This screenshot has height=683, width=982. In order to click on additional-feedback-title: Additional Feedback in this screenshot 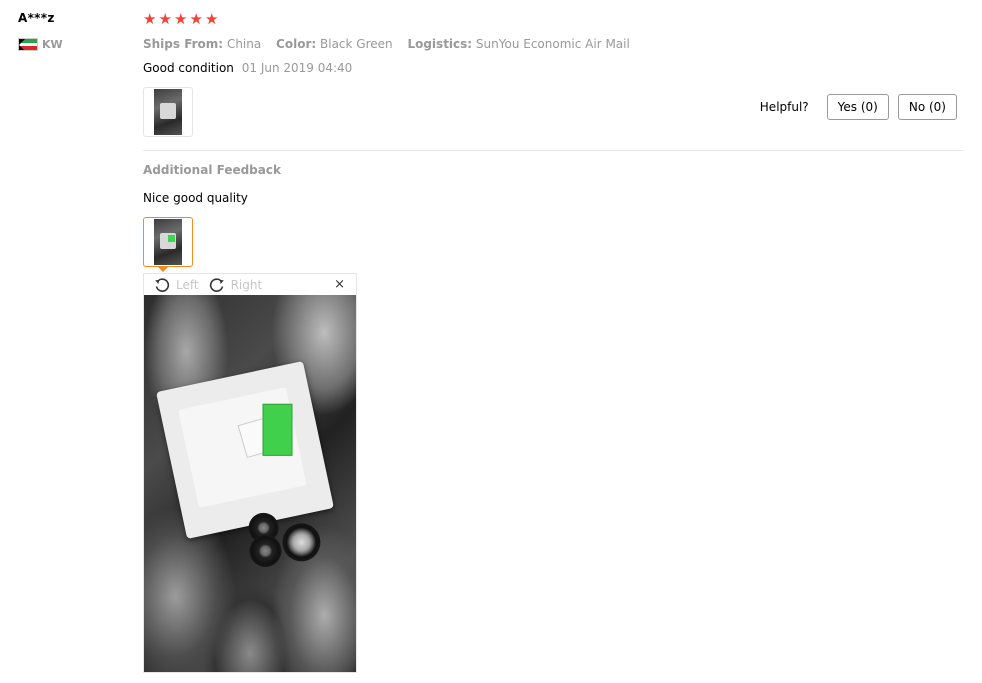, I will do `click(212, 170)`.